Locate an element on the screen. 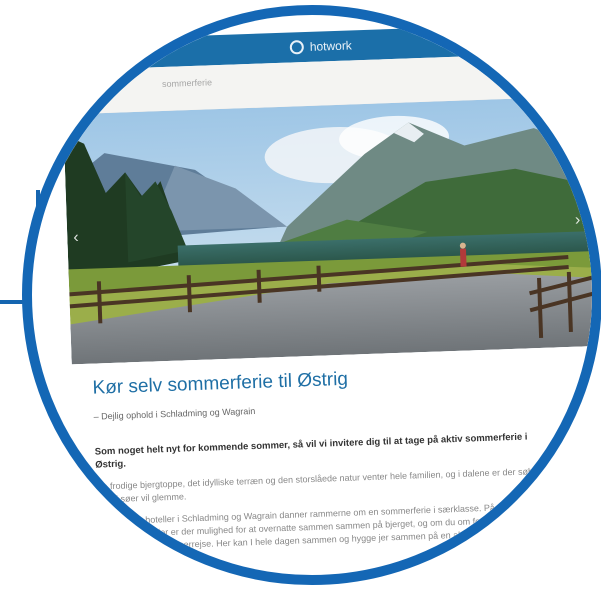 The image size is (601, 599). brand-name: hotwork is located at coordinates (331, 45).